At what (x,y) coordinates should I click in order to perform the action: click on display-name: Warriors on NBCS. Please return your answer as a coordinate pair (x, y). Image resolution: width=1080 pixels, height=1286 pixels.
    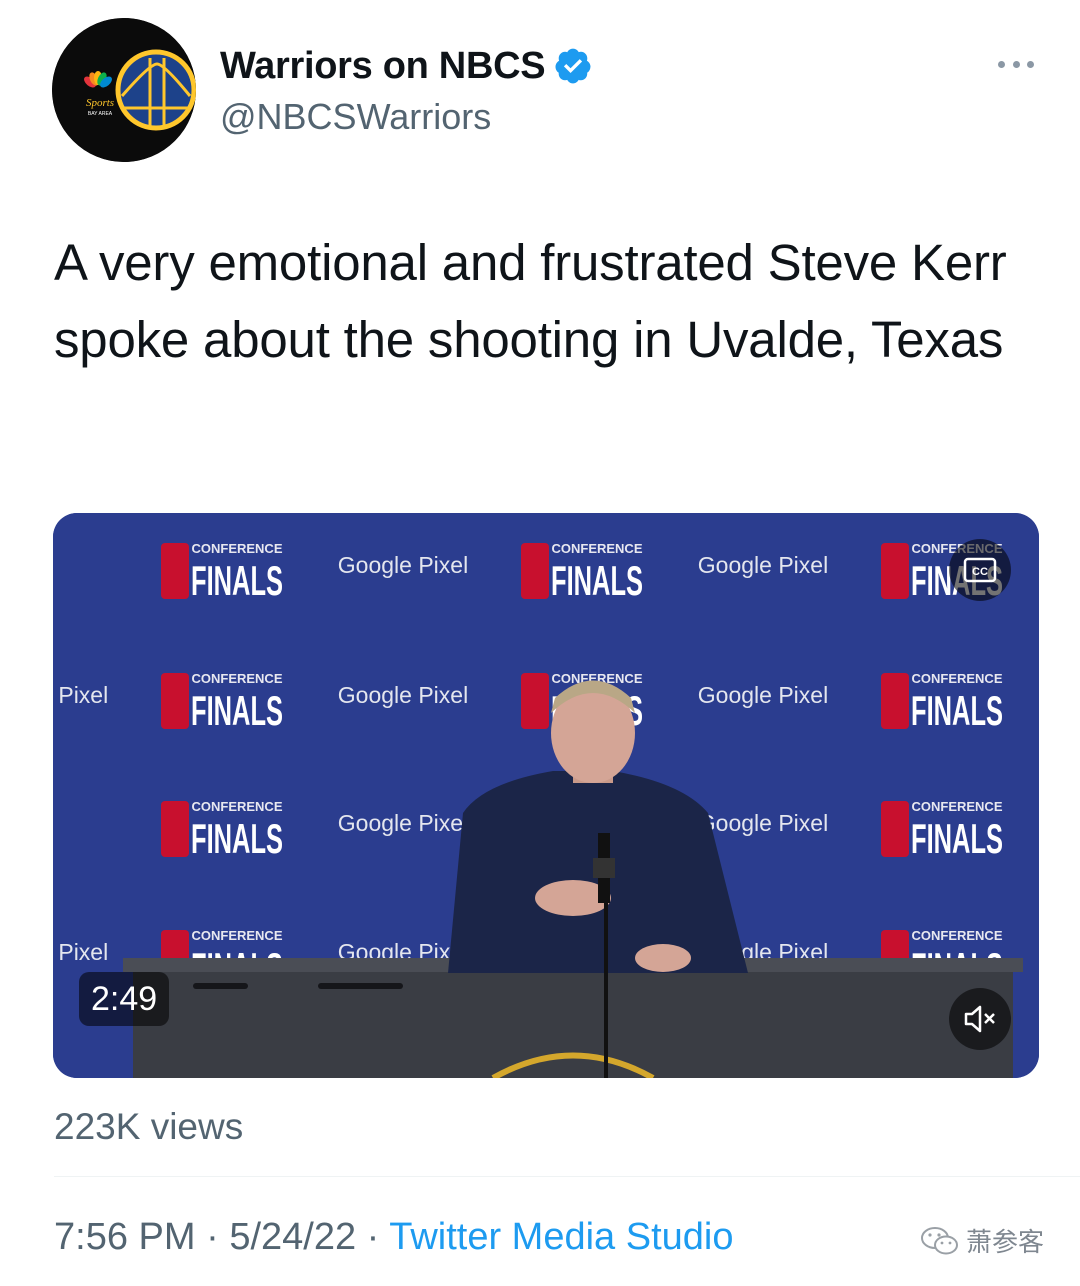
    Looking at the image, I should click on (383, 66).